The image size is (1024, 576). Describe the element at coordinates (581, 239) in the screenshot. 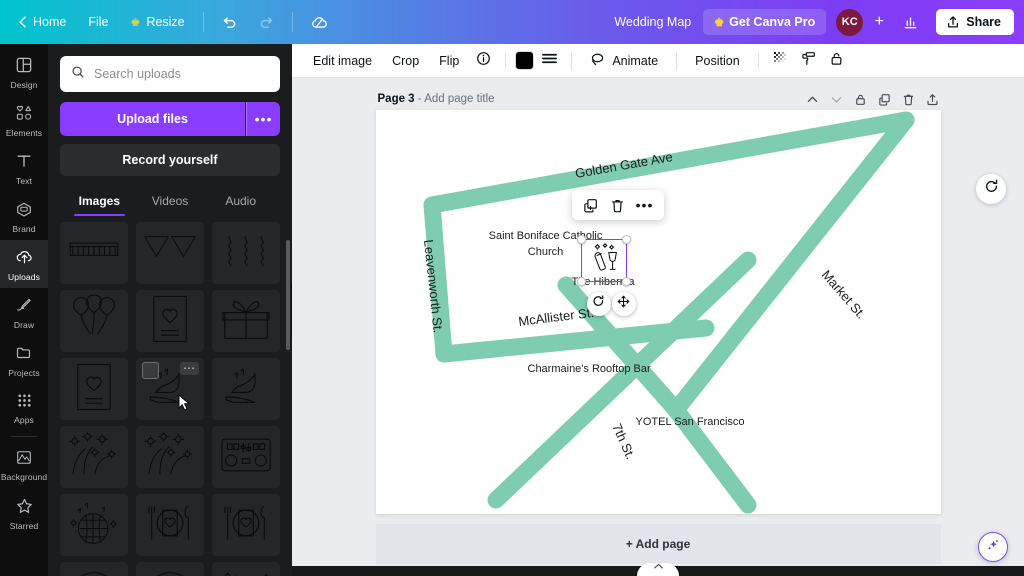

I see `resize-handle-top-left` at that location.